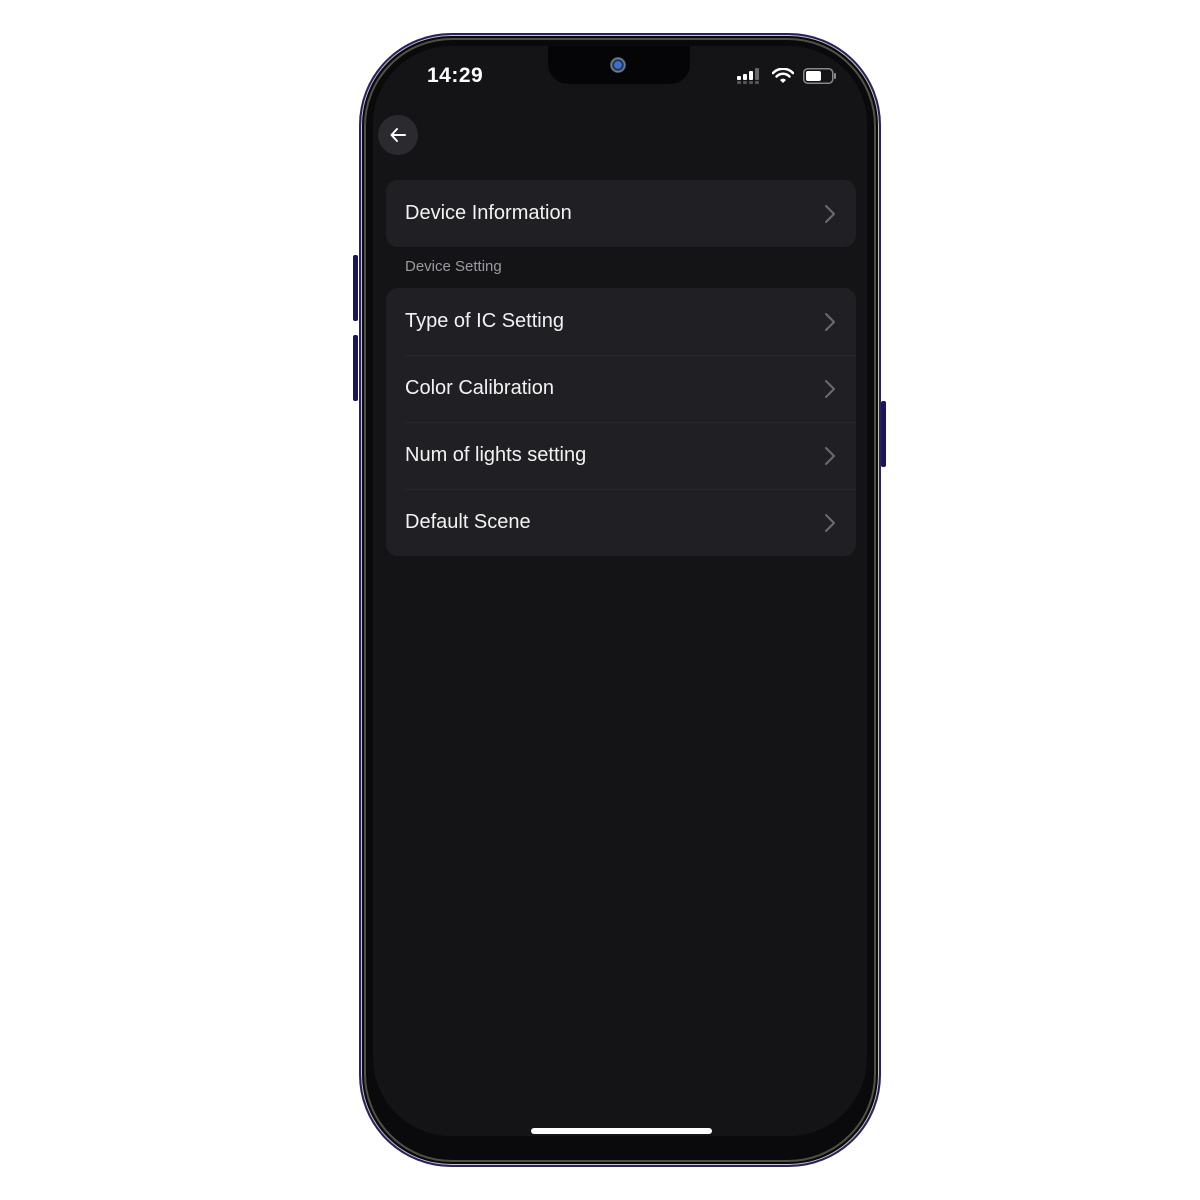 This screenshot has height=1200, width=1200. Describe the element at coordinates (455, 75) in the screenshot. I see `status-time: 14:29` at that location.